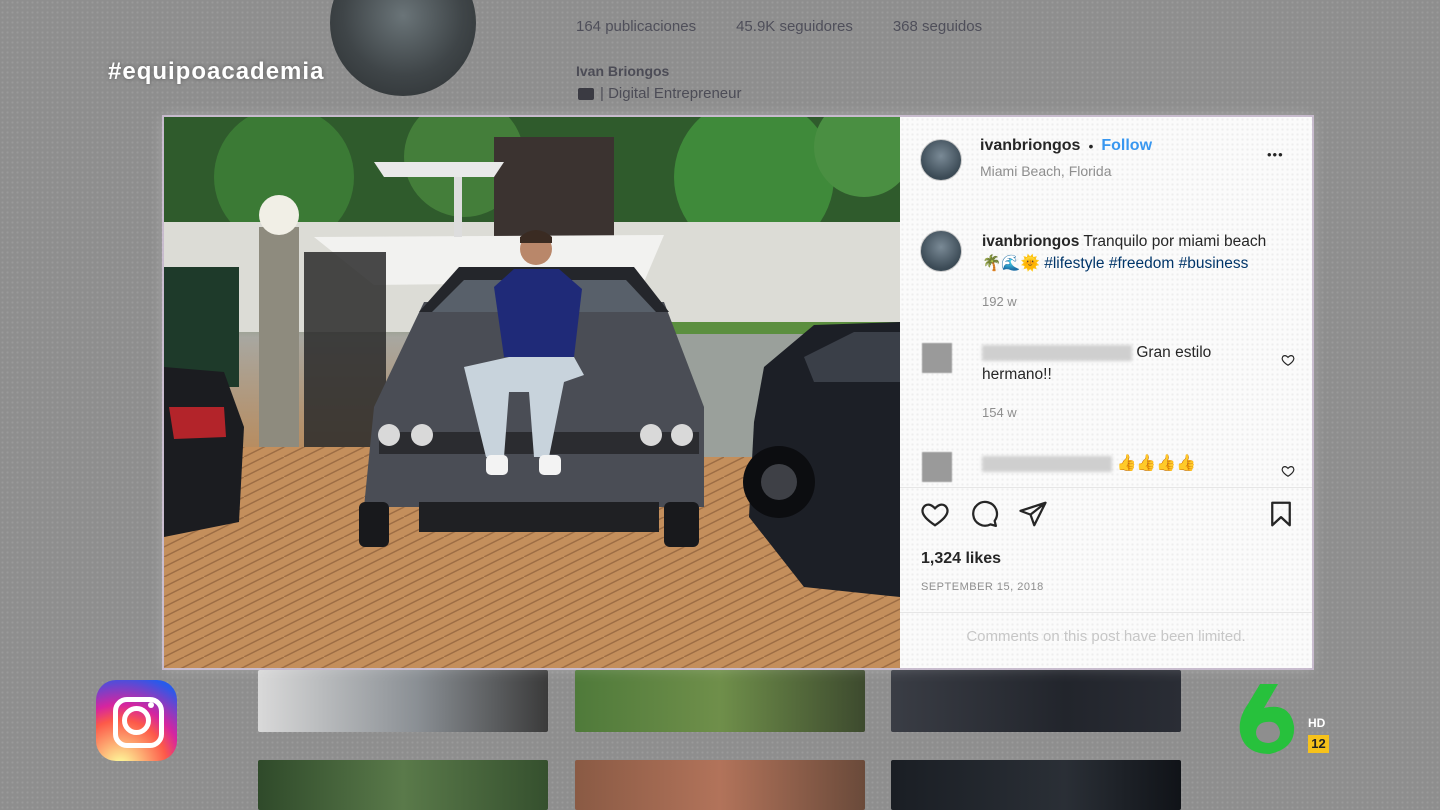  What do you see at coordinates (1281, 514) in the screenshot?
I see `bookmark-icon` at bounding box center [1281, 514].